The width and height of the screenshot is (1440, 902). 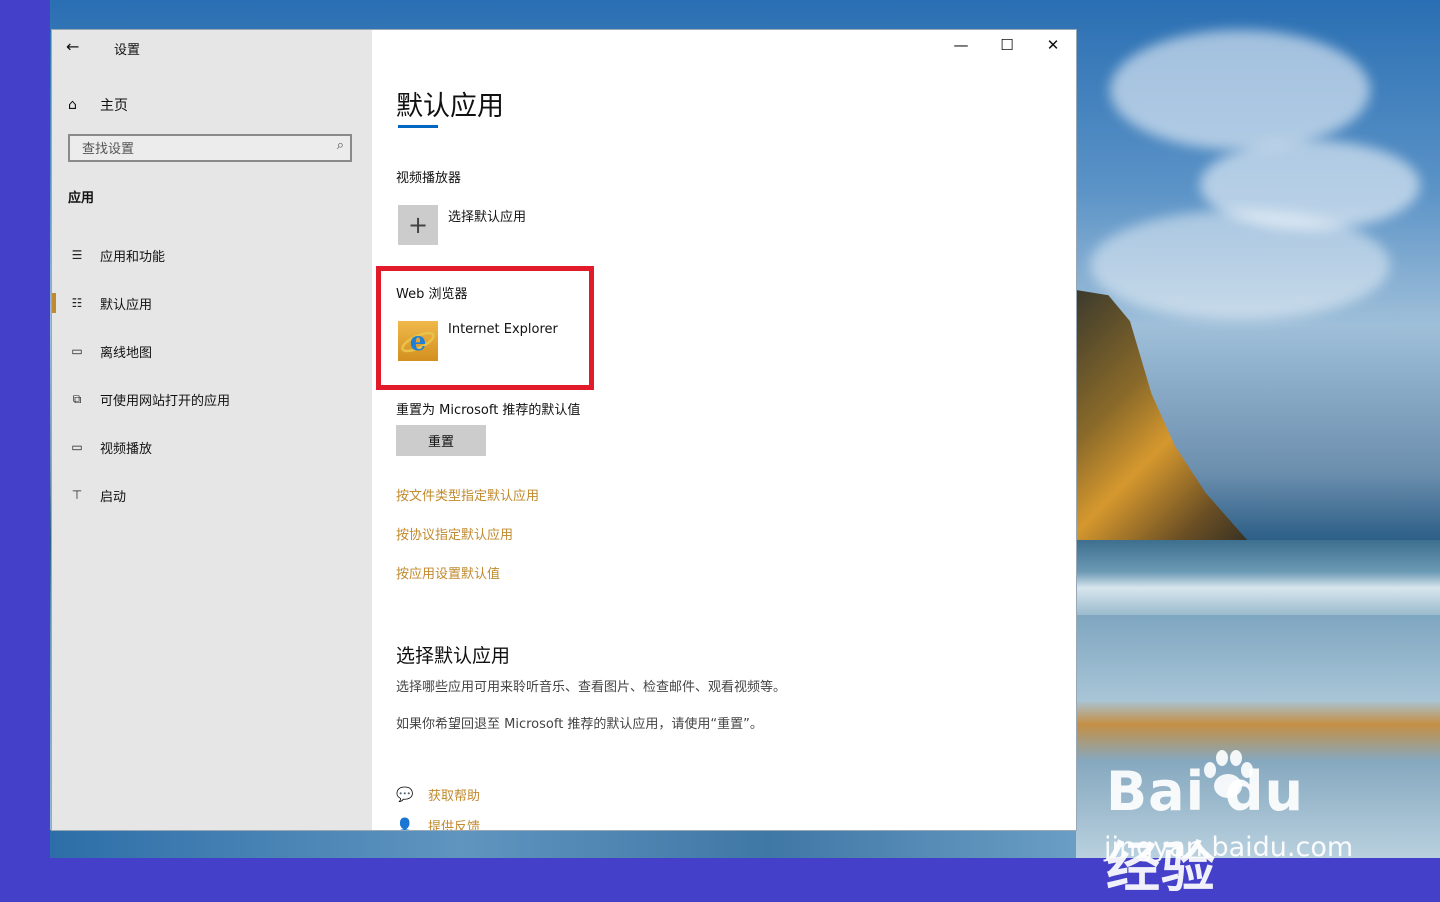 I want to click on sidebar-item-video-playback: ▭ 视频播放, so click(x=212, y=447).